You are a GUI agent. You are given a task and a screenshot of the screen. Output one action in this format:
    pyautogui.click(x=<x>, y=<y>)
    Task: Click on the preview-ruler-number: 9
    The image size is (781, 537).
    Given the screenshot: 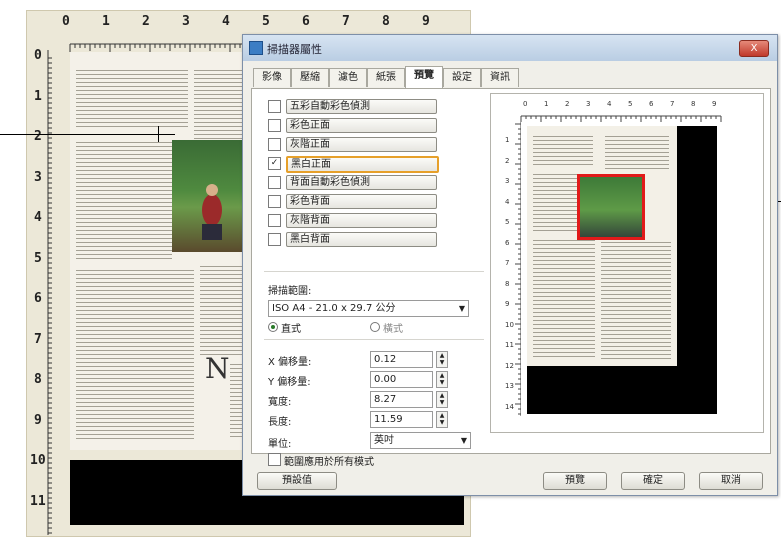 What is the action you would take?
    pyautogui.click(x=714, y=104)
    